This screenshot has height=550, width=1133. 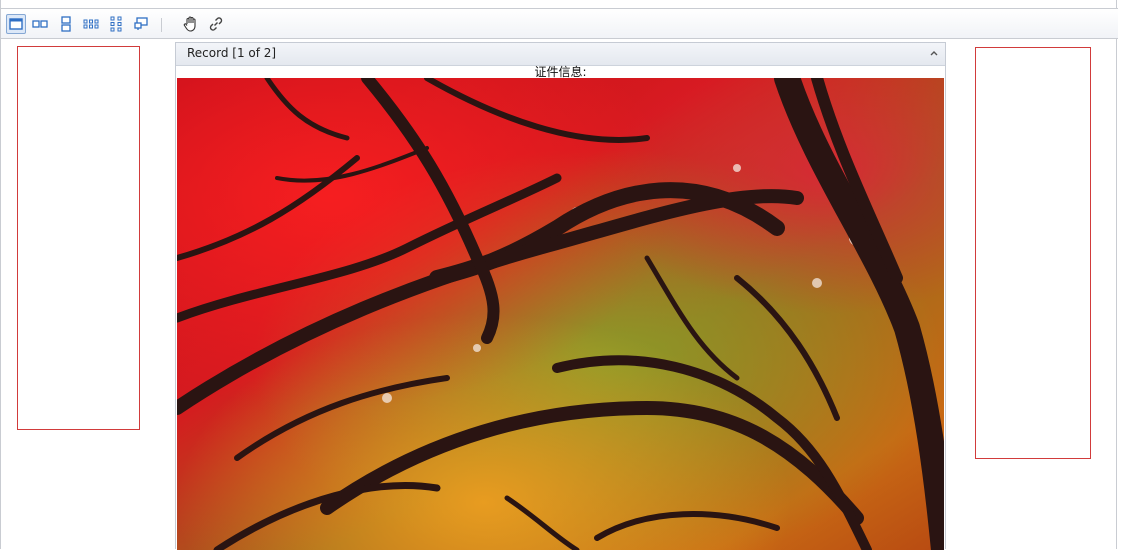 What do you see at coordinates (232, 53) in the screenshot?
I see `record-title: Record [1 of 2]` at bounding box center [232, 53].